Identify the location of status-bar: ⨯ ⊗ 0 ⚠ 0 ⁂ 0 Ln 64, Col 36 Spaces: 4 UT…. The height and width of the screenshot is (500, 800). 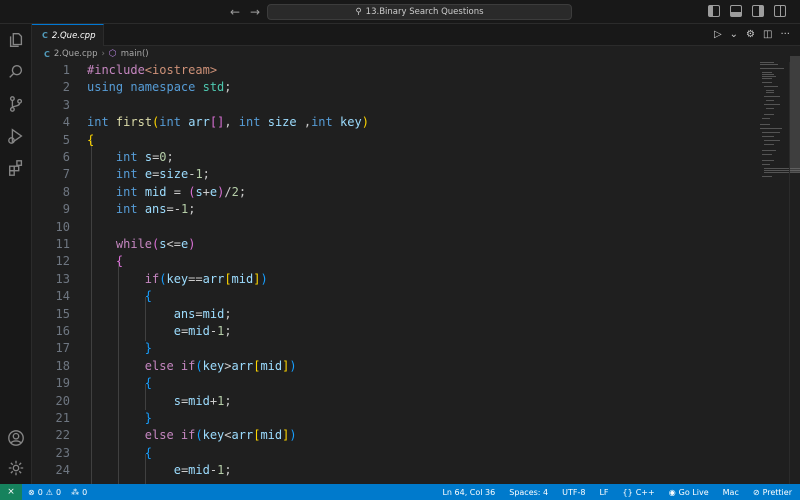
(400, 492).